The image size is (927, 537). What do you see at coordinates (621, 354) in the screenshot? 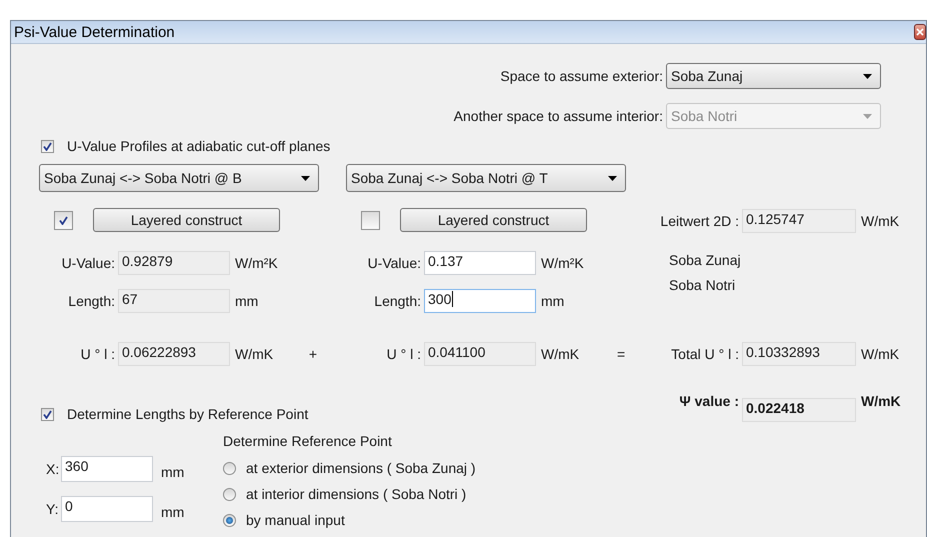
I see `equals-sign: =` at bounding box center [621, 354].